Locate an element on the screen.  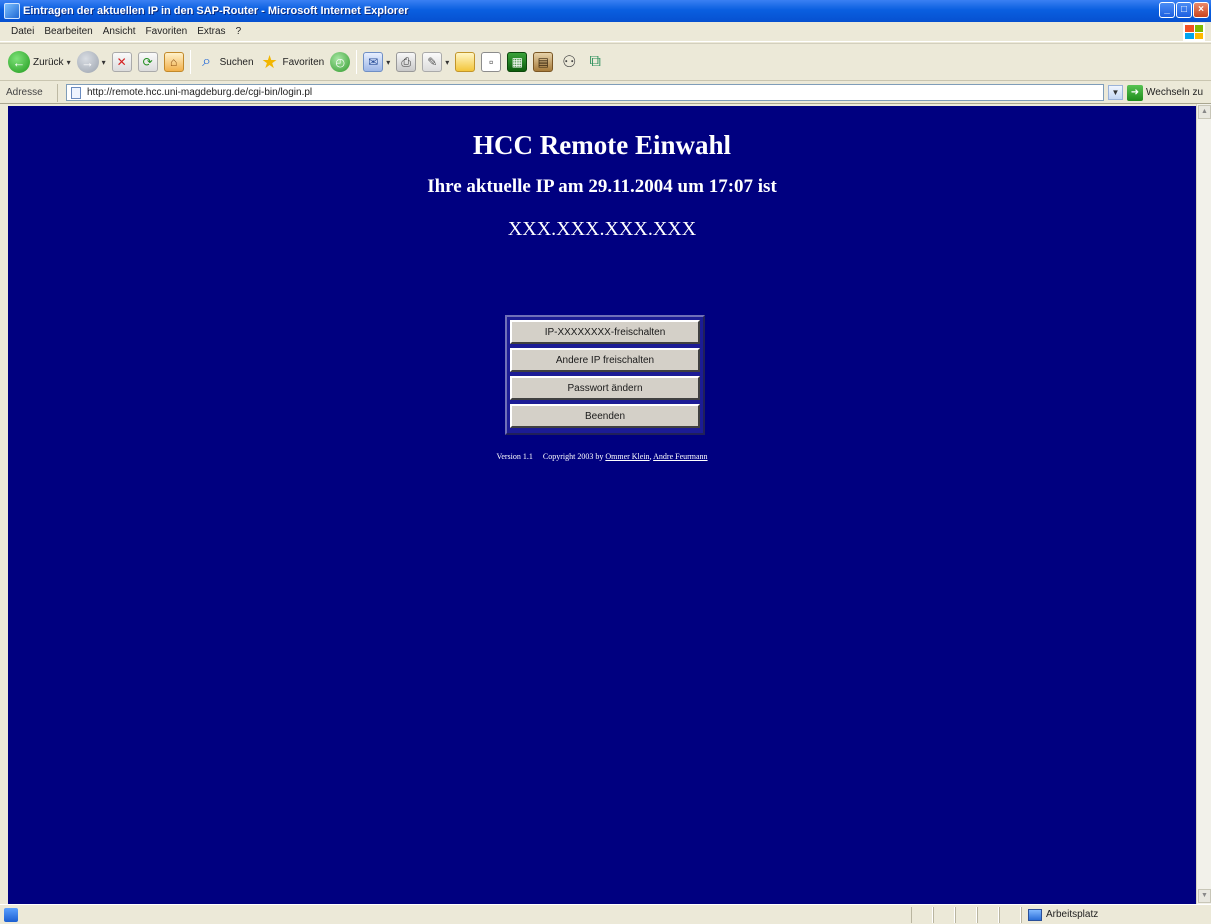
forward-button: → ▾ is located at coordinates (91, 62).